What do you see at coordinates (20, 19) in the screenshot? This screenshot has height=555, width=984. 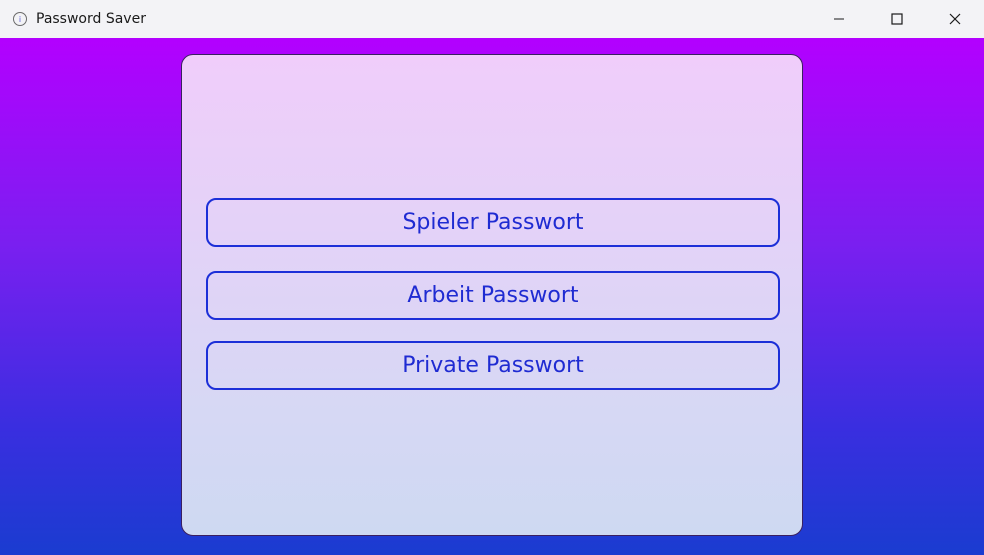 I see `app-icon: i` at bounding box center [20, 19].